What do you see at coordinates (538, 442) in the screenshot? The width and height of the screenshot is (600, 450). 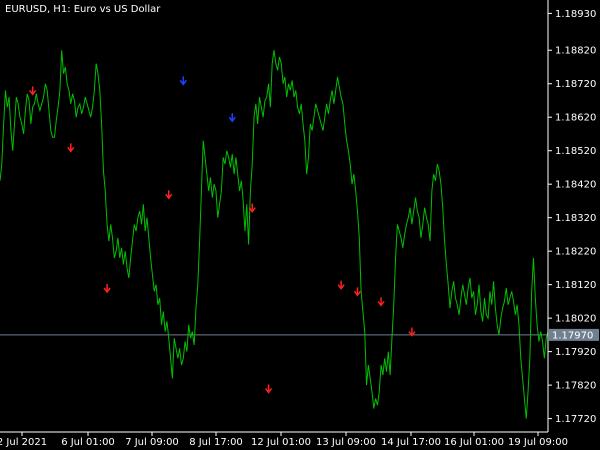 I see `x-tick-label: 19 Jul 09:00` at bounding box center [538, 442].